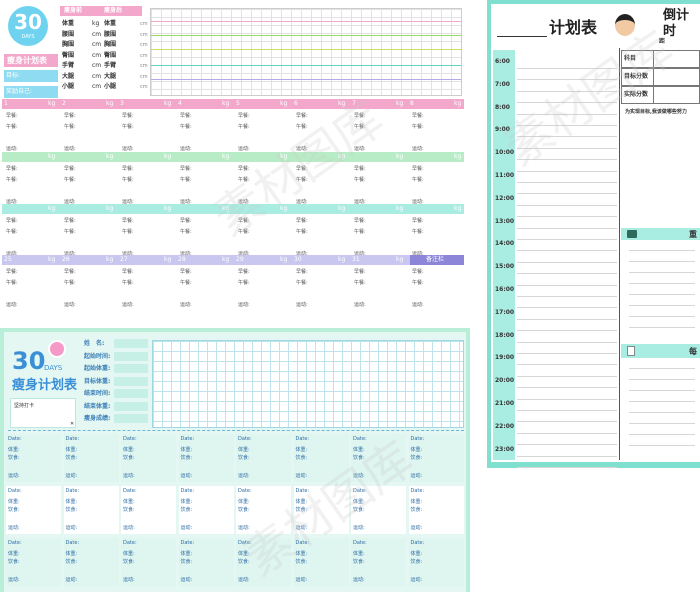 The height and width of the screenshot is (592, 700). What do you see at coordinates (505, 244) in the screenshot?
I see `time-label: 14:00` at bounding box center [505, 244].